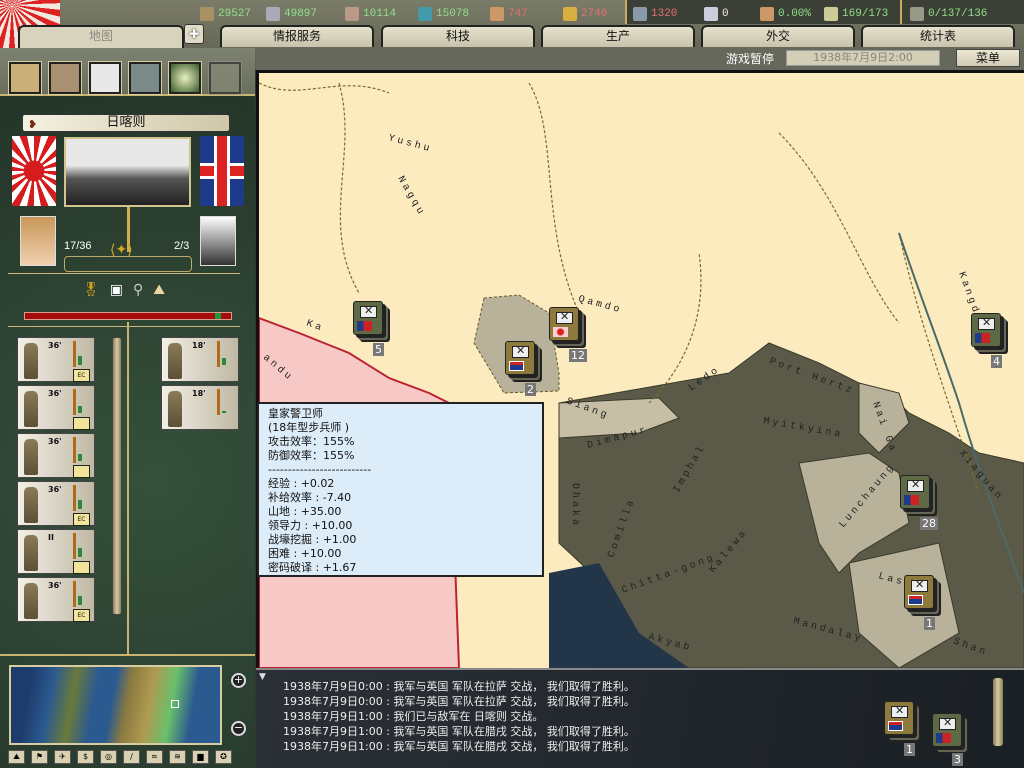  I want to click on log-scrollbar, so click(998, 712).